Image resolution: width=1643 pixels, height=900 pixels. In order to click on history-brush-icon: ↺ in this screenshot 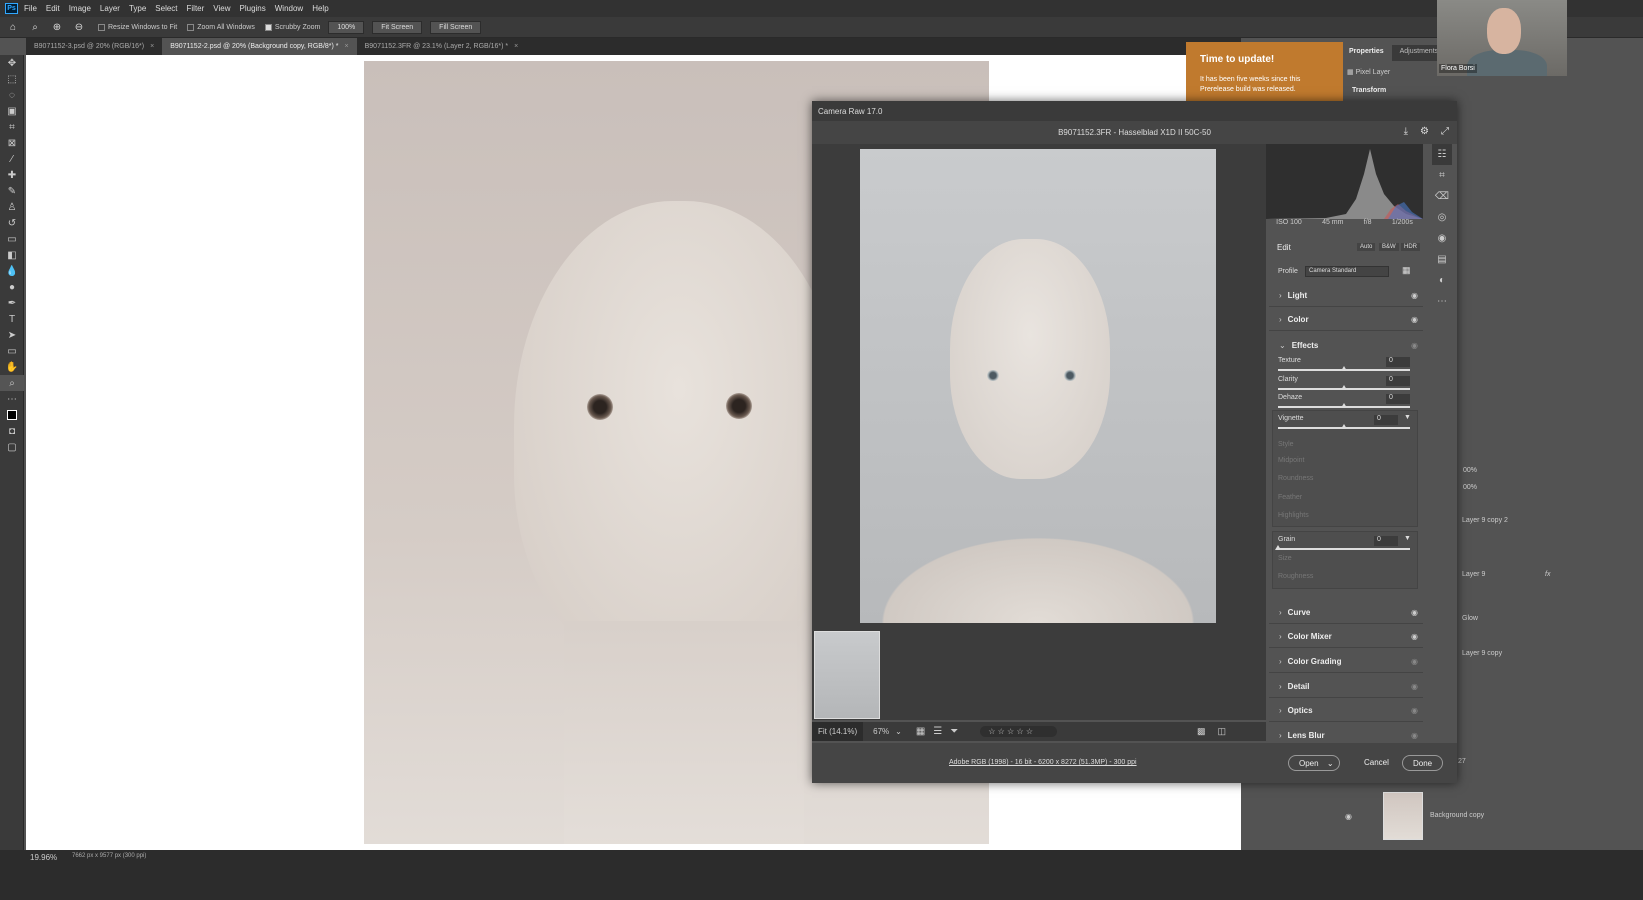, I will do `click(12, 223)`.